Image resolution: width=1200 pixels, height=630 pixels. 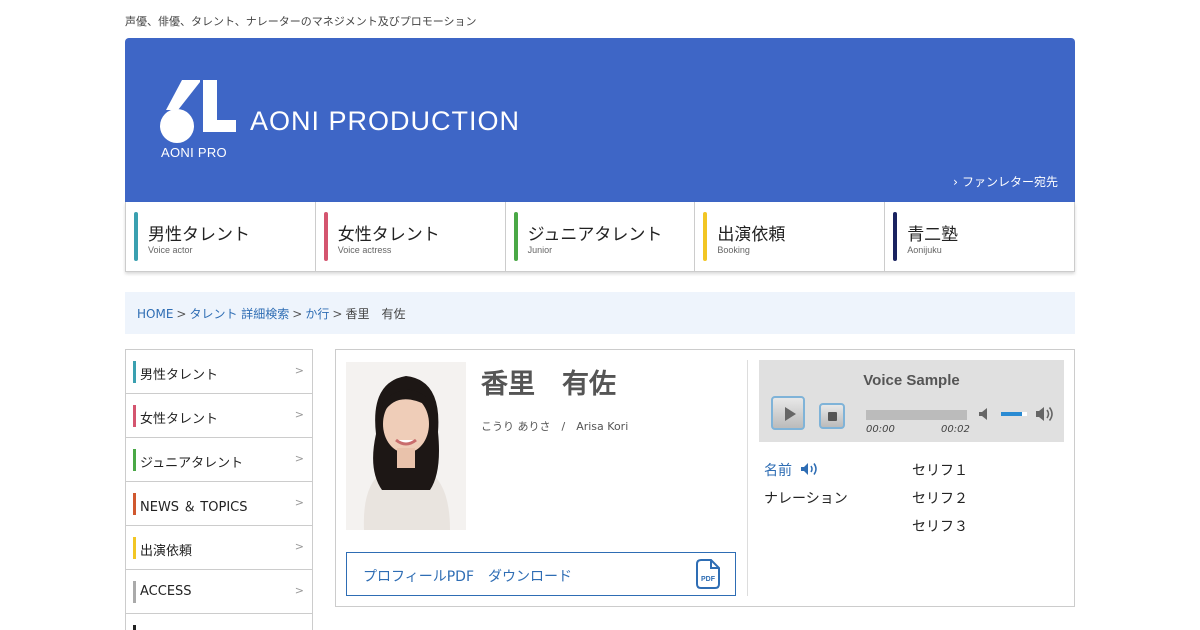 What do you see at coordinates (406, 446) in the screenshot?
I see `talent-photo` at bounding box center [406, 446].